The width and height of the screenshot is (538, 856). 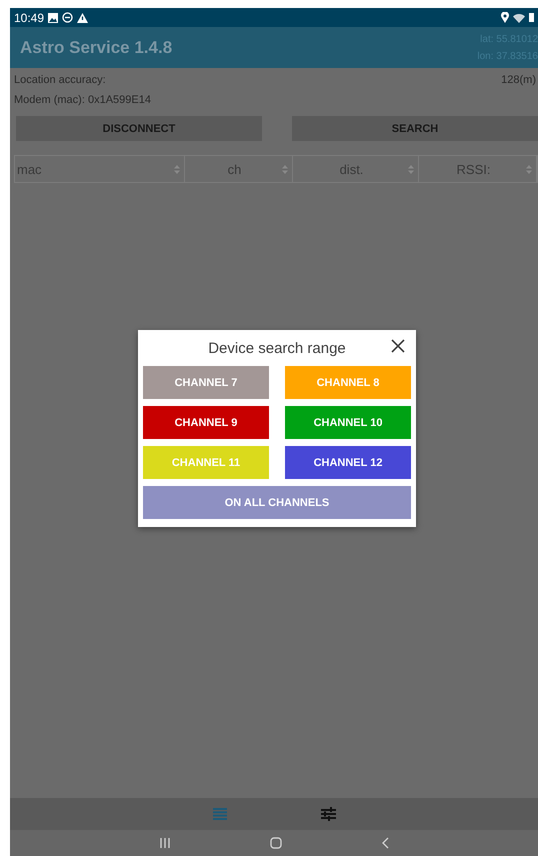 I want to click on status-time: 10:49, so click(x=29, y=17).